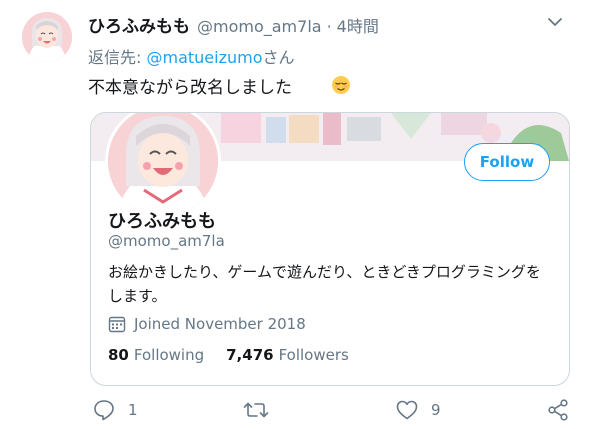  I want to click on author-avatar, so click(47, 37).